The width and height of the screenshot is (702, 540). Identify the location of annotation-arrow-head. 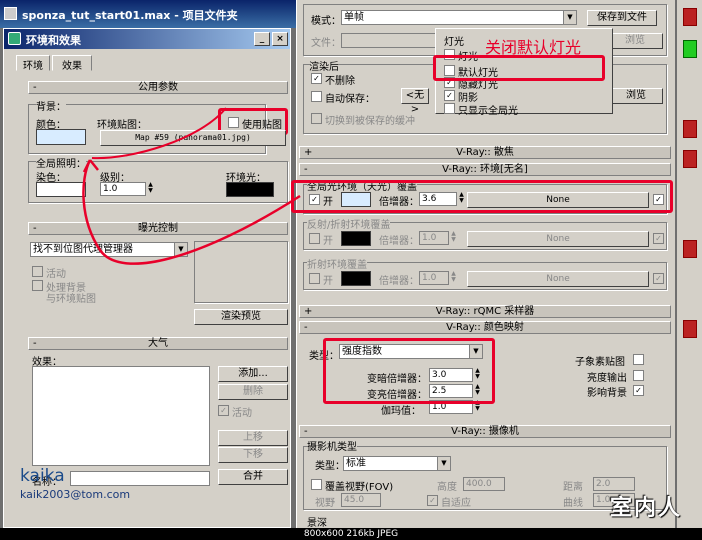
(90, 166).